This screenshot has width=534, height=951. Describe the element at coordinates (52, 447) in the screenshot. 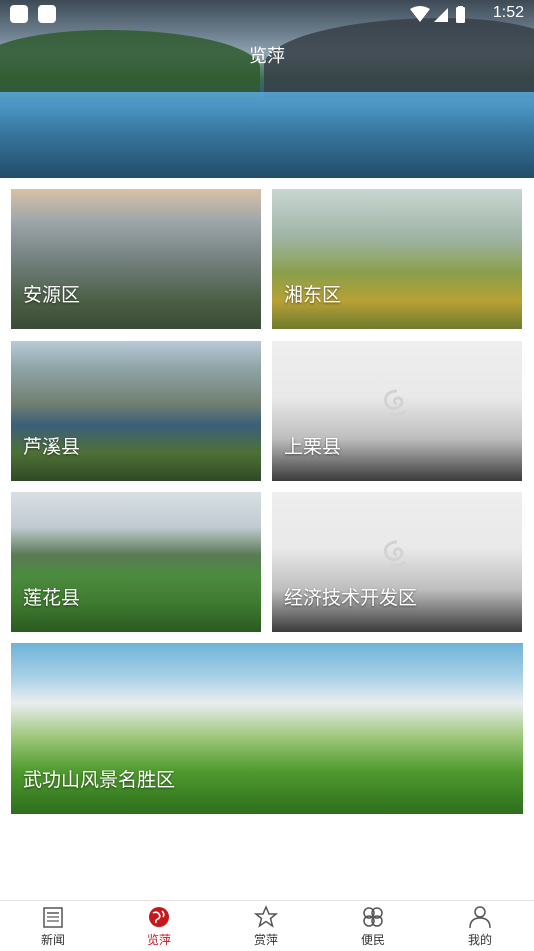

I see `tile-label: 芦溪县` at that location.